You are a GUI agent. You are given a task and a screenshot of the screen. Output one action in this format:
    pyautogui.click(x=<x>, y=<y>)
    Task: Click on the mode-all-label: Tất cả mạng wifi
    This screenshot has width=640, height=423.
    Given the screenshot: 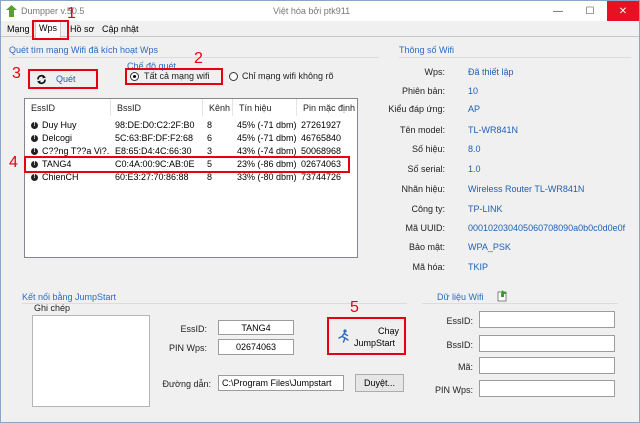 What is the action you would take?
    pyautogui.click(x=177, y=76)
    